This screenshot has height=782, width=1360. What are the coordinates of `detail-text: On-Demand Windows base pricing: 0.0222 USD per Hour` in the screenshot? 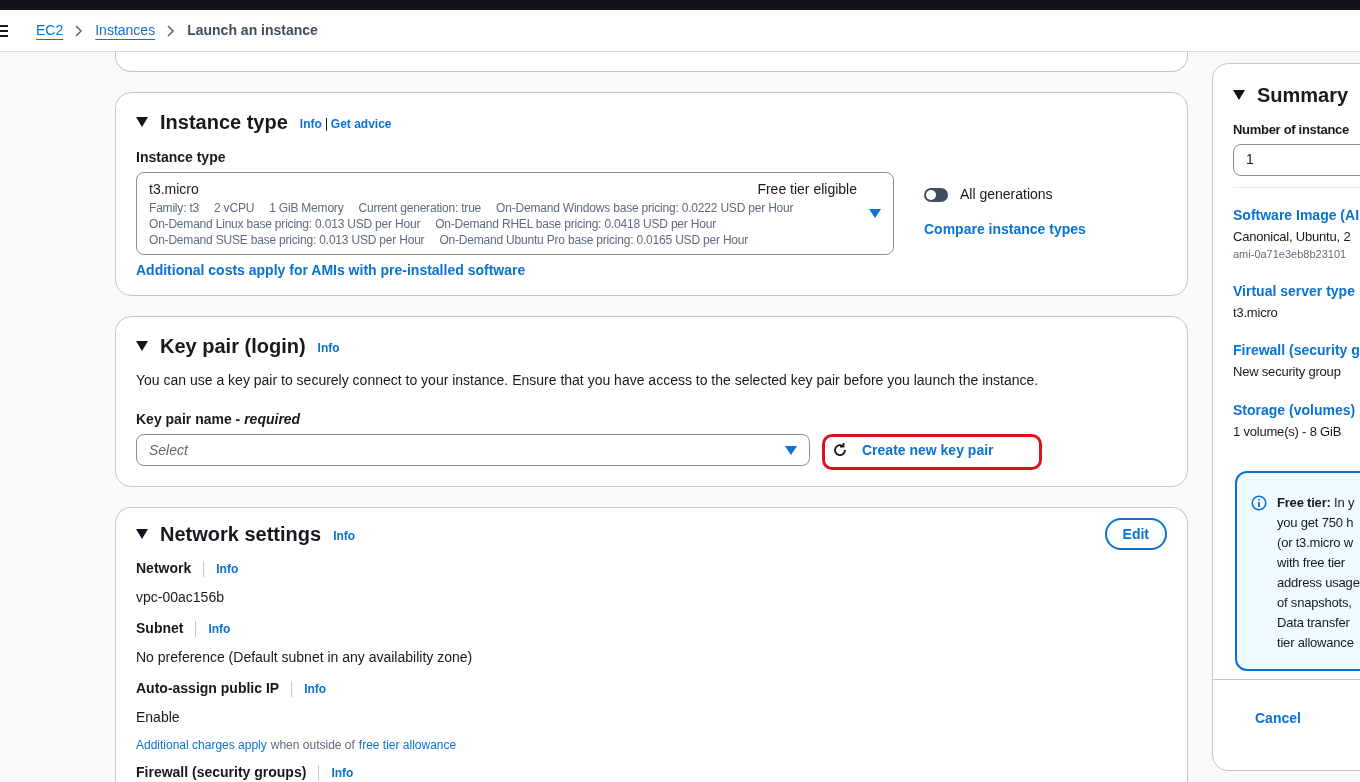 It's located at (645, 208).